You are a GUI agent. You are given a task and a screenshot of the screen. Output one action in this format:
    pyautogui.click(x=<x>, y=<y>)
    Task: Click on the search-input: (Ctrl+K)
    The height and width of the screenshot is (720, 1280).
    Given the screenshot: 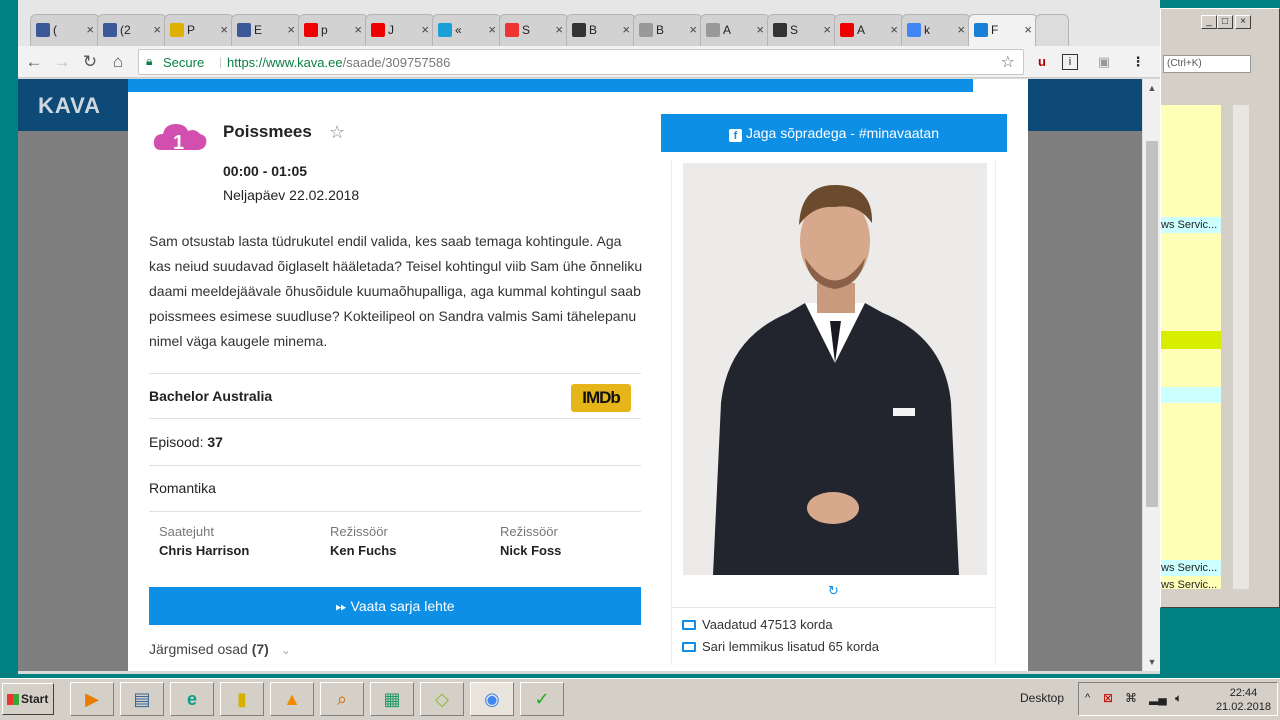 What is the action you would take?
    pyautogui.click(x=1207, y=64)
    